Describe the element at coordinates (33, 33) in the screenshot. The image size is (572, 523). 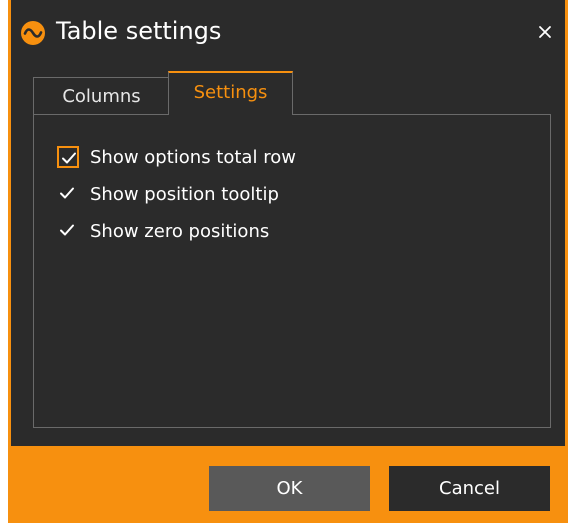
I see `app-logo-icon` at that location.